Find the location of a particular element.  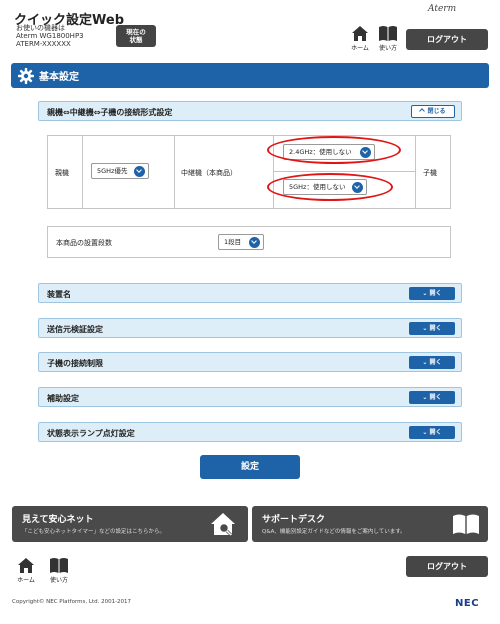

current-status-label: 現在の 状態 is located at coordinates (136, 36).